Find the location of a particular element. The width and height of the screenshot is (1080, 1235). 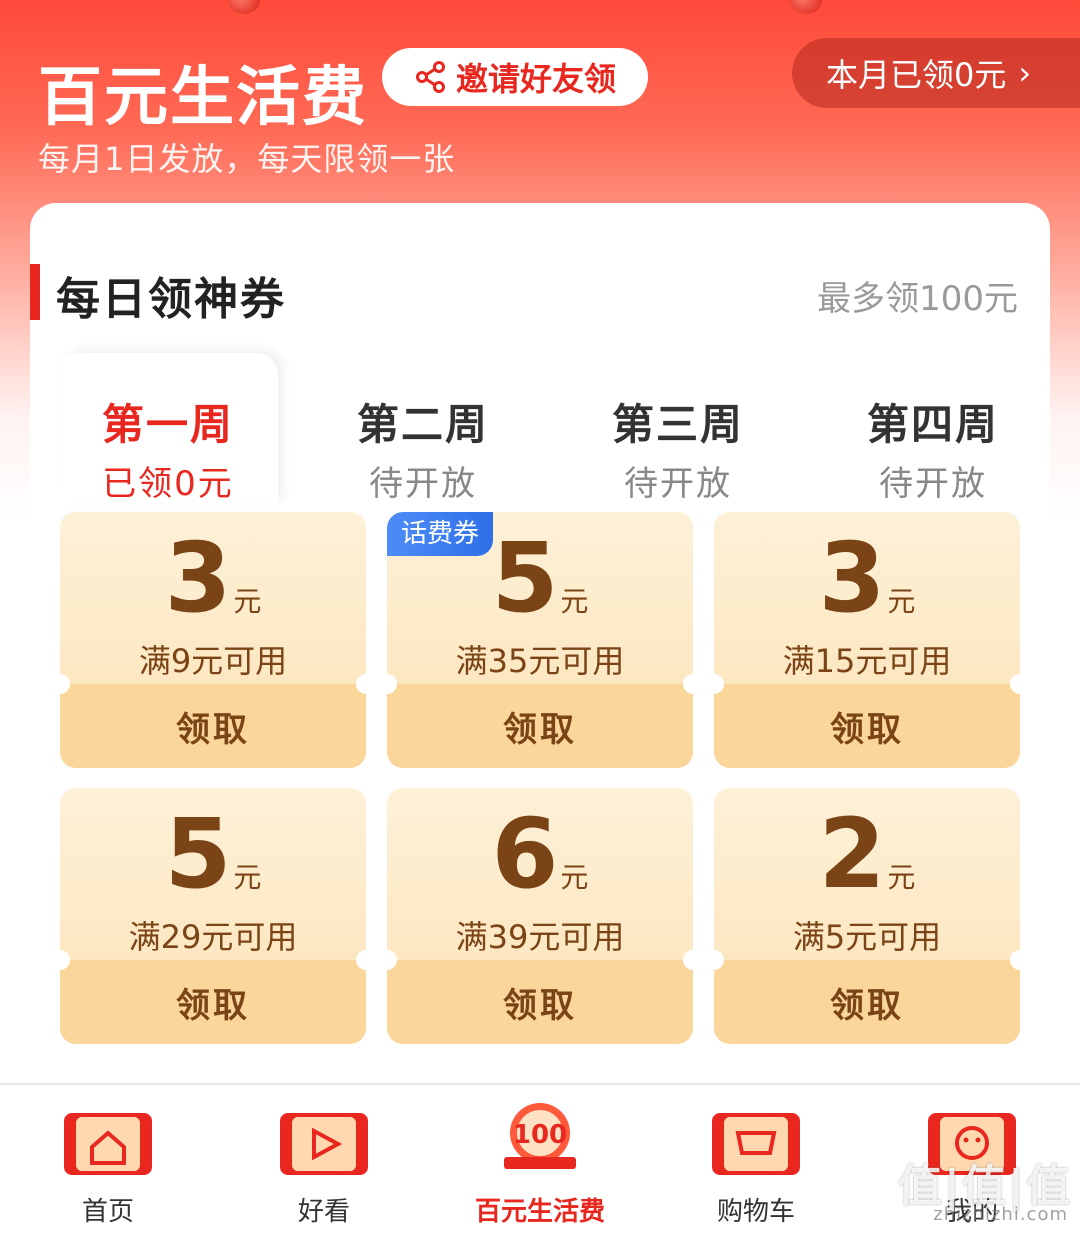

play-icon is located at coordinates (324, 1144).